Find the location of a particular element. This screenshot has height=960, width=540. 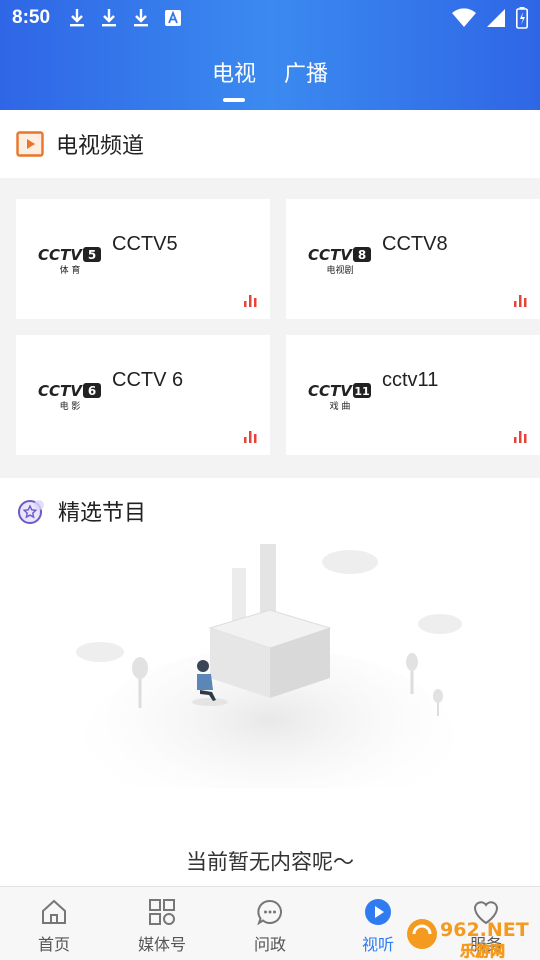

tv-section-title: 电视频道 is located at coordinates (100, 145).